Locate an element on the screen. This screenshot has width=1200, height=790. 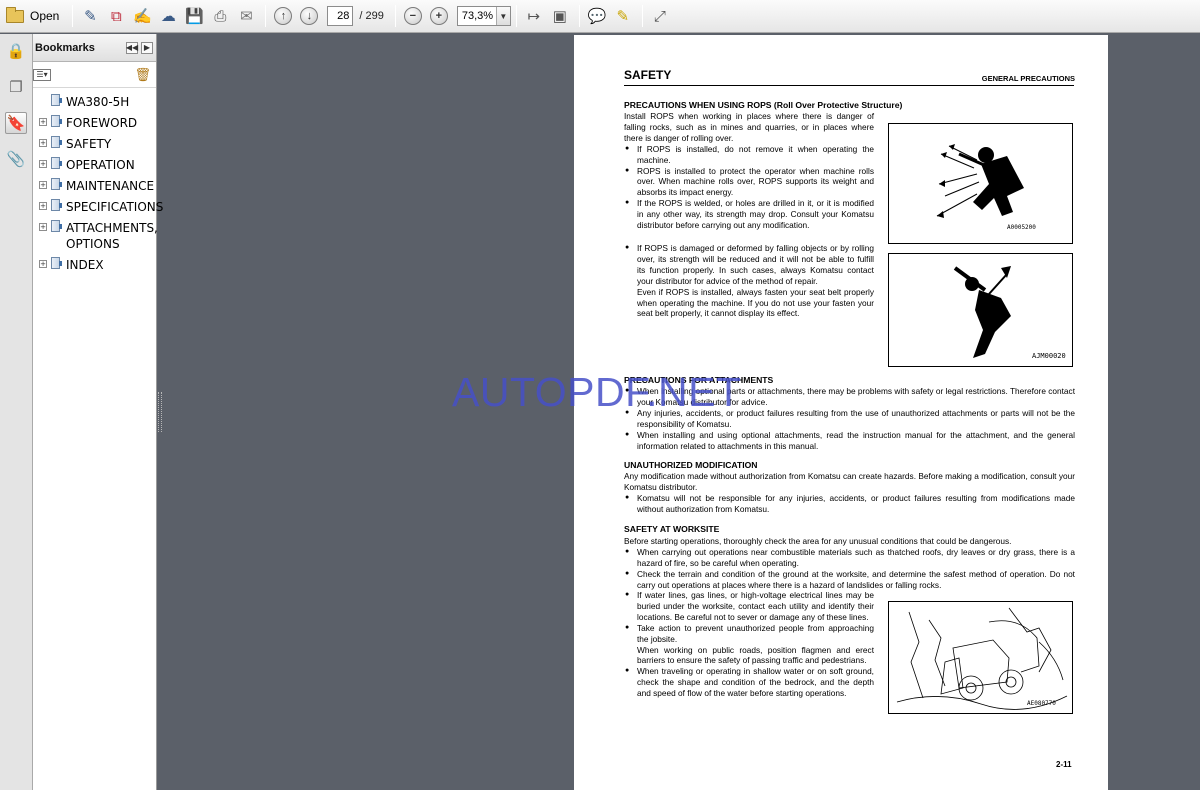
bookmark-label: ATTACHMENTS, OPTIONS is located at coordinates (112, 236).